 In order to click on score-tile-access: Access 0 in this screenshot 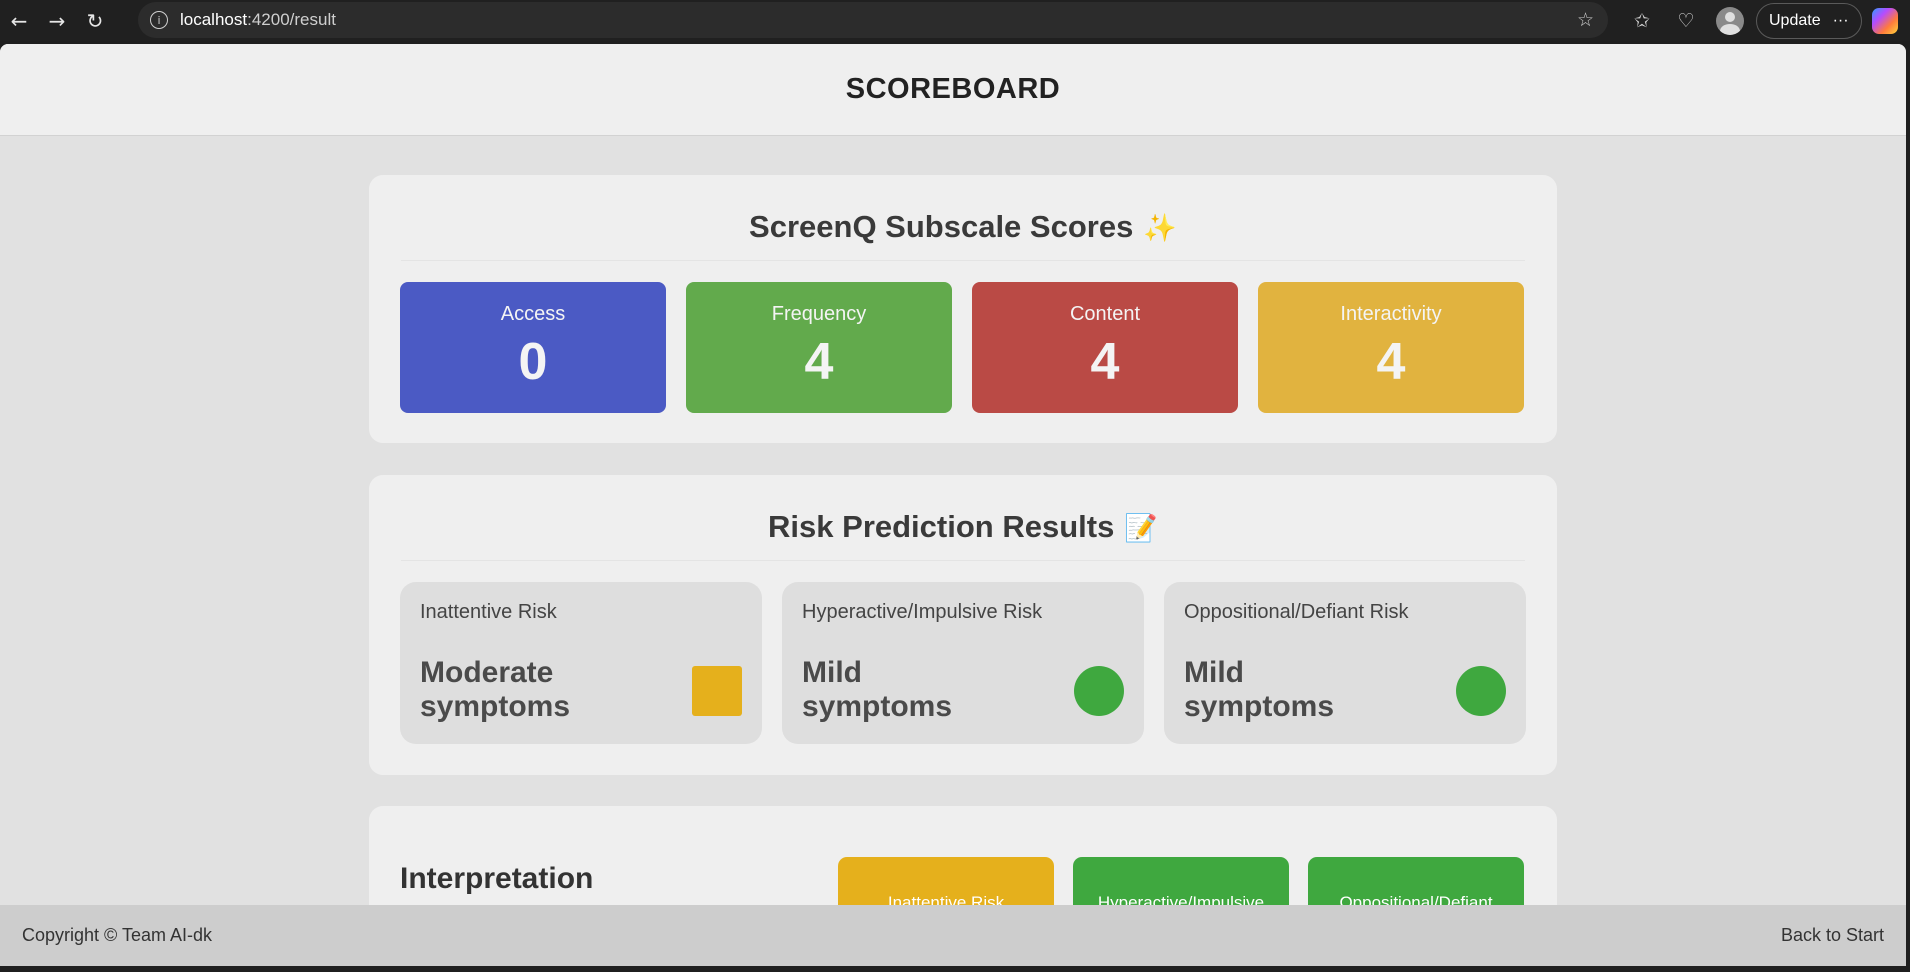, I will do `click(533, 347)`.